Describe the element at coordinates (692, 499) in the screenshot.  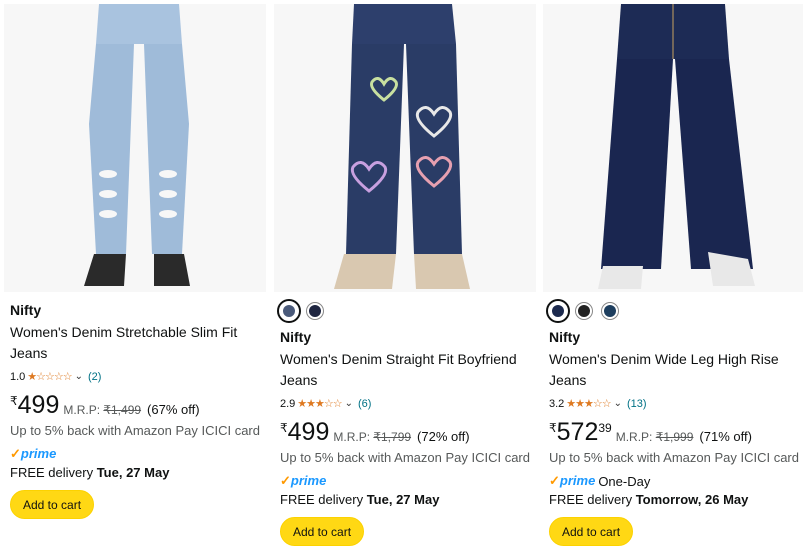
I see `delivery-date: Tomorrow, 26 May` at that location.